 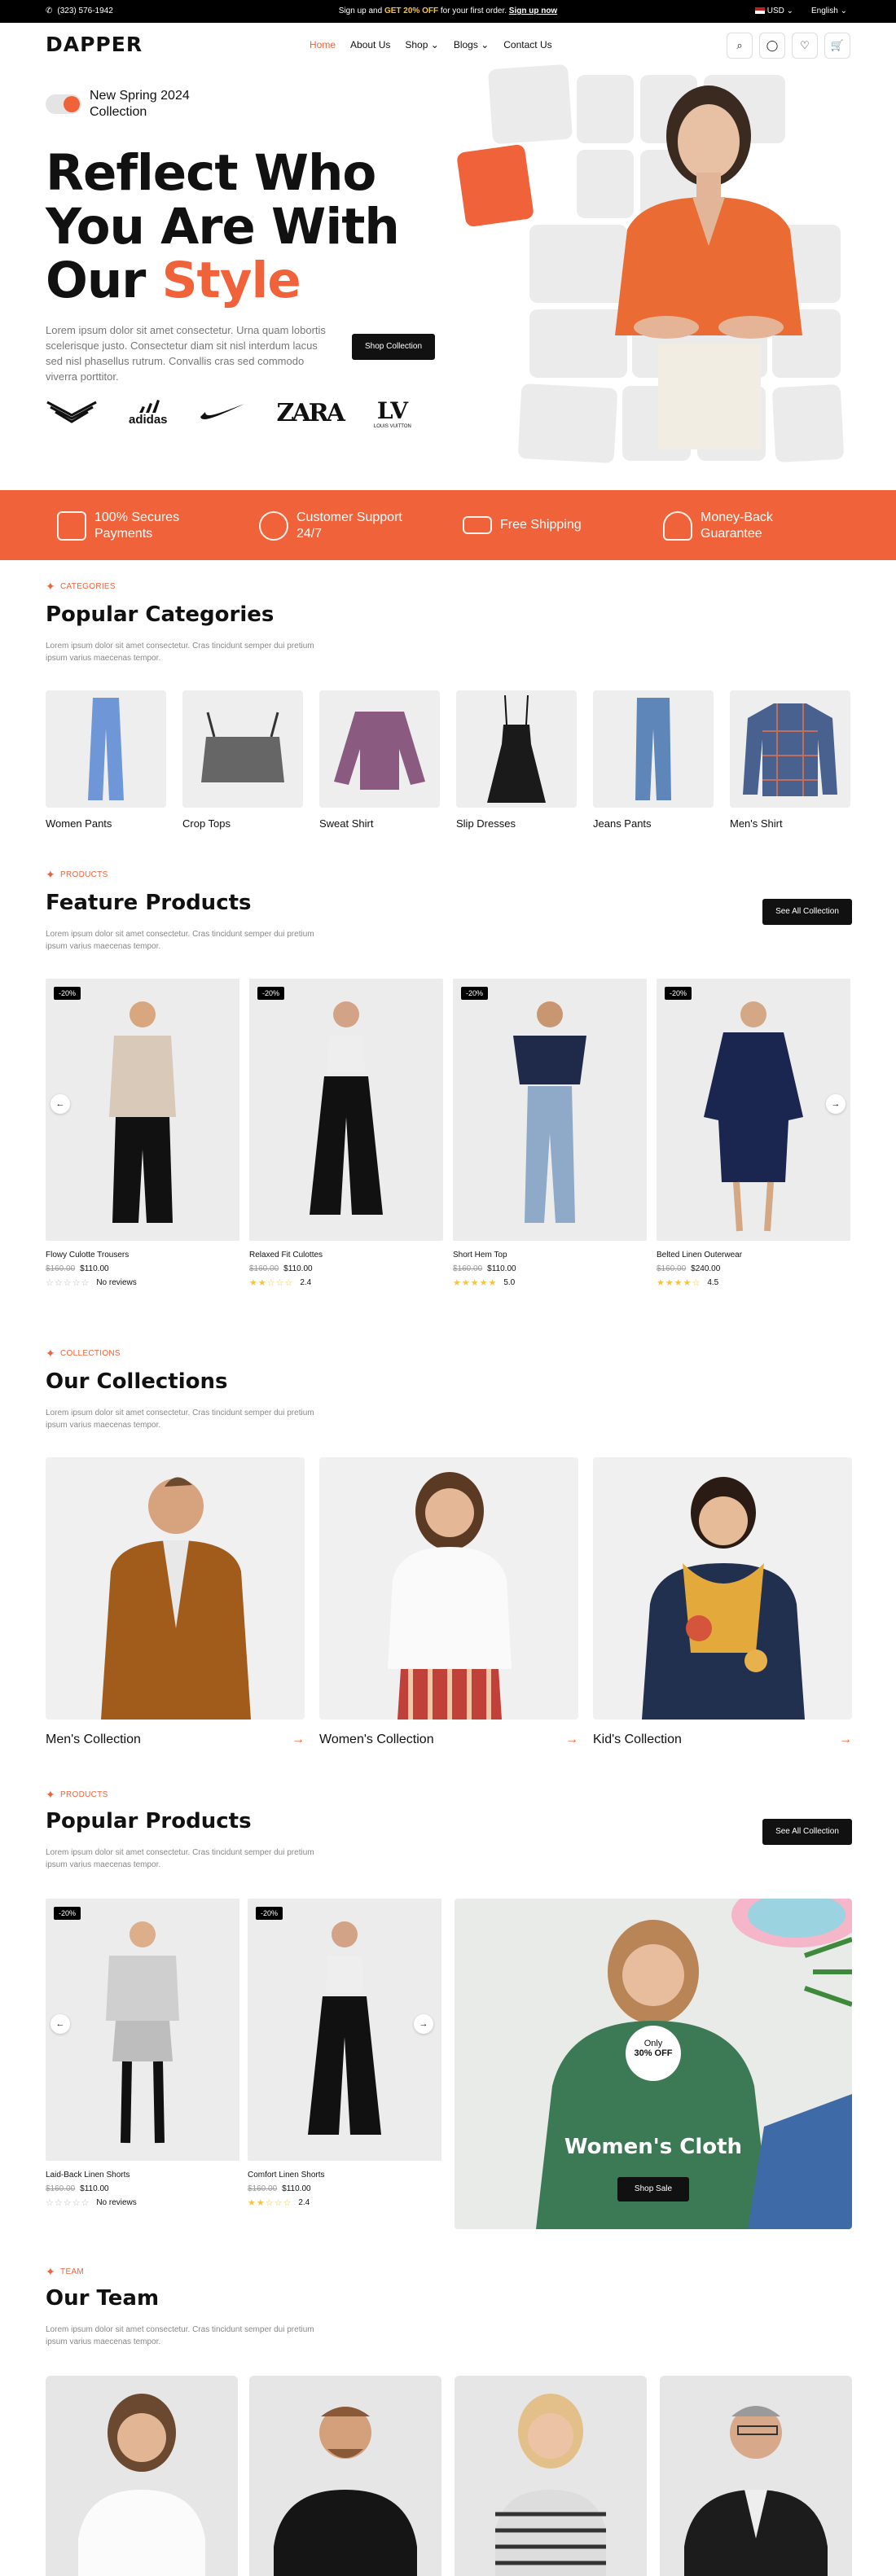 I want to click on collection-card: Women's Collection →, so click(x=448, y=1602).